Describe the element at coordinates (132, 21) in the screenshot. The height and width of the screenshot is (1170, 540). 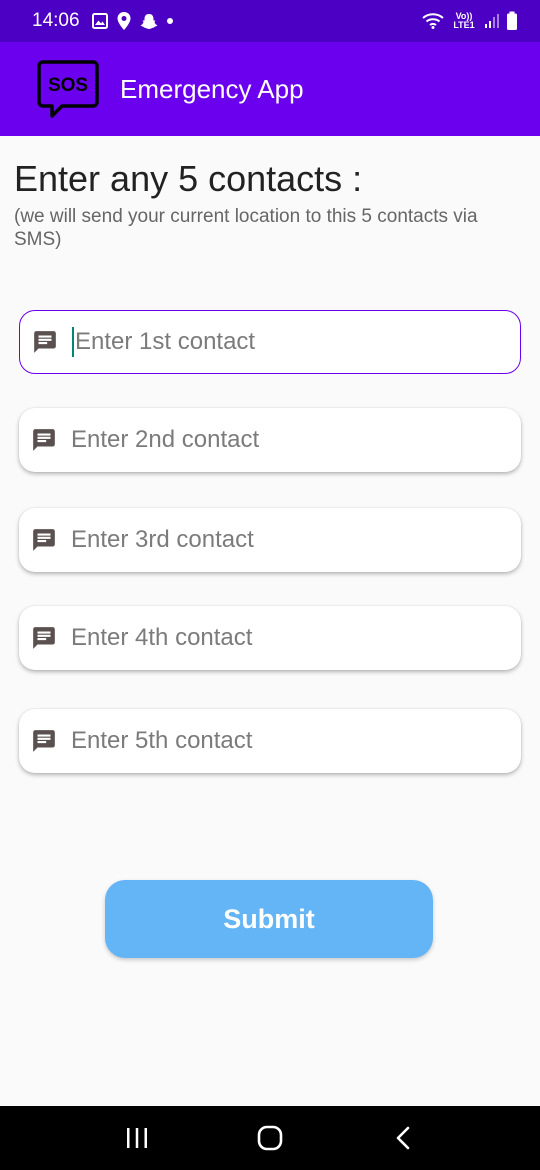
I see `notification-icons` at that location.